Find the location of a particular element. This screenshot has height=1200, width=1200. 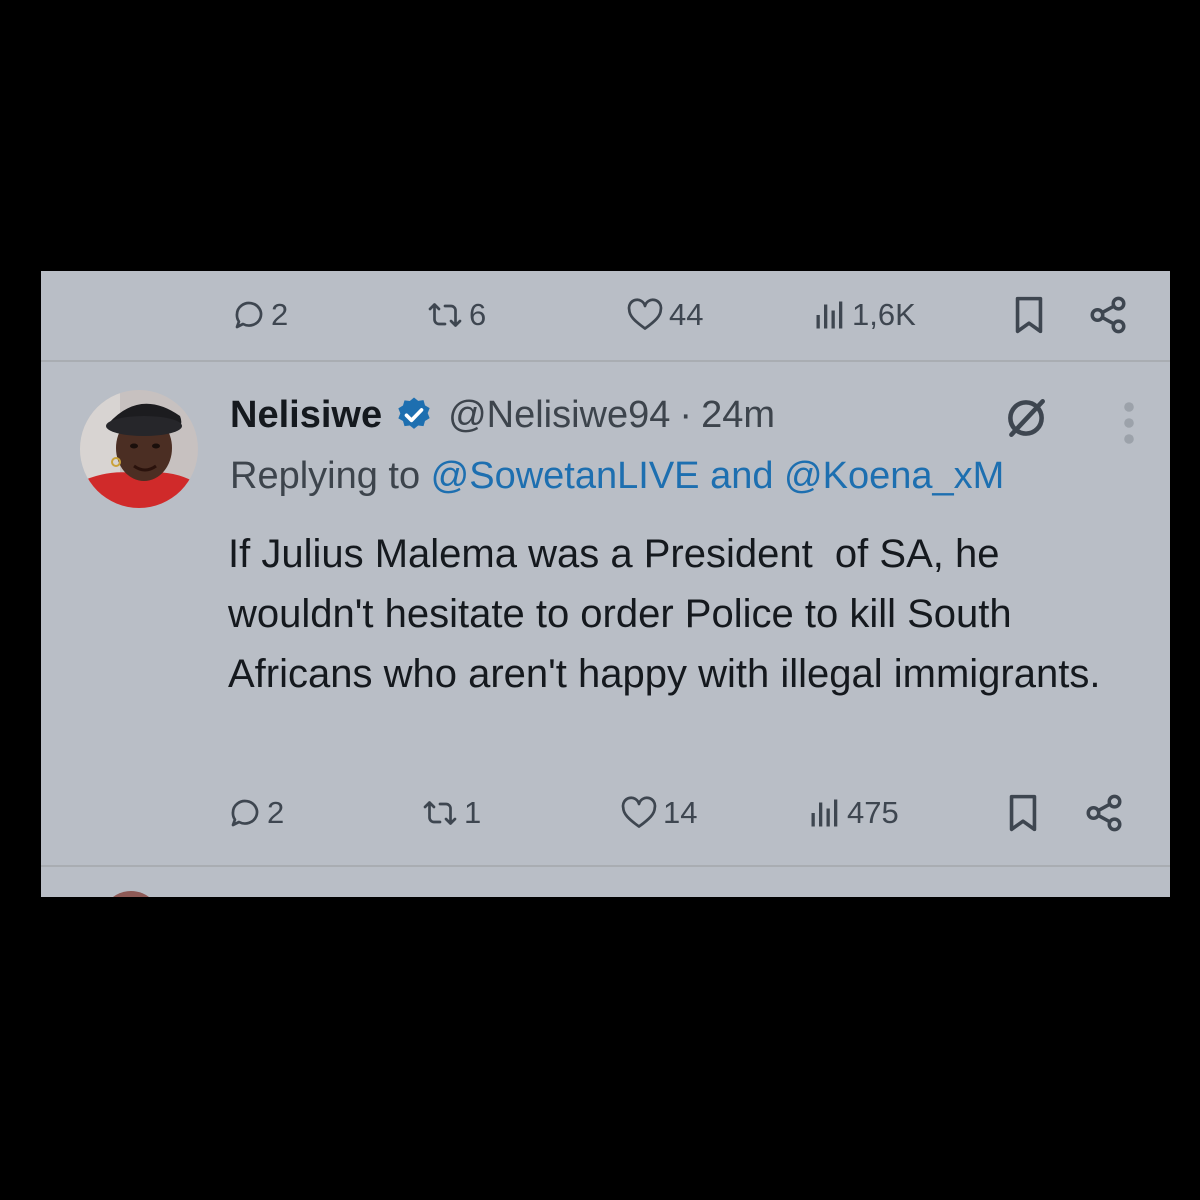

reply-button: 2 is located at coordinates (255, 813).